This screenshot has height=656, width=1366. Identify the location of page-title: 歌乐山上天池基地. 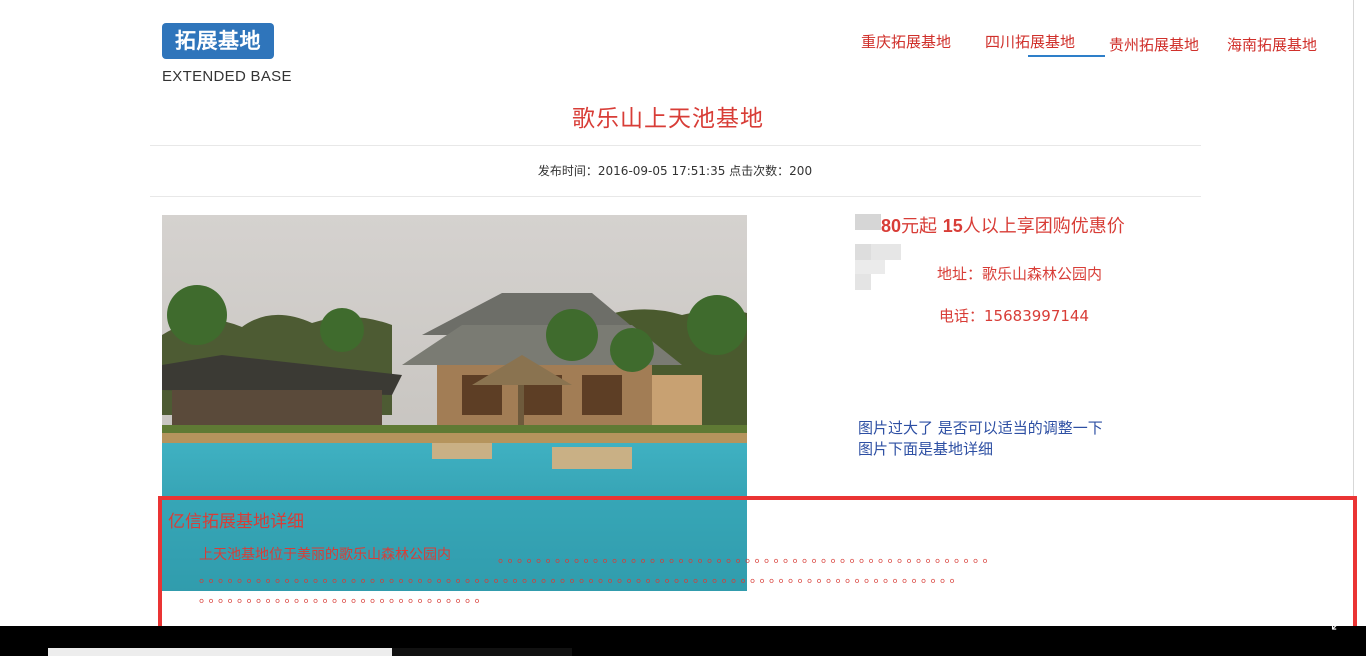
(668, 119).